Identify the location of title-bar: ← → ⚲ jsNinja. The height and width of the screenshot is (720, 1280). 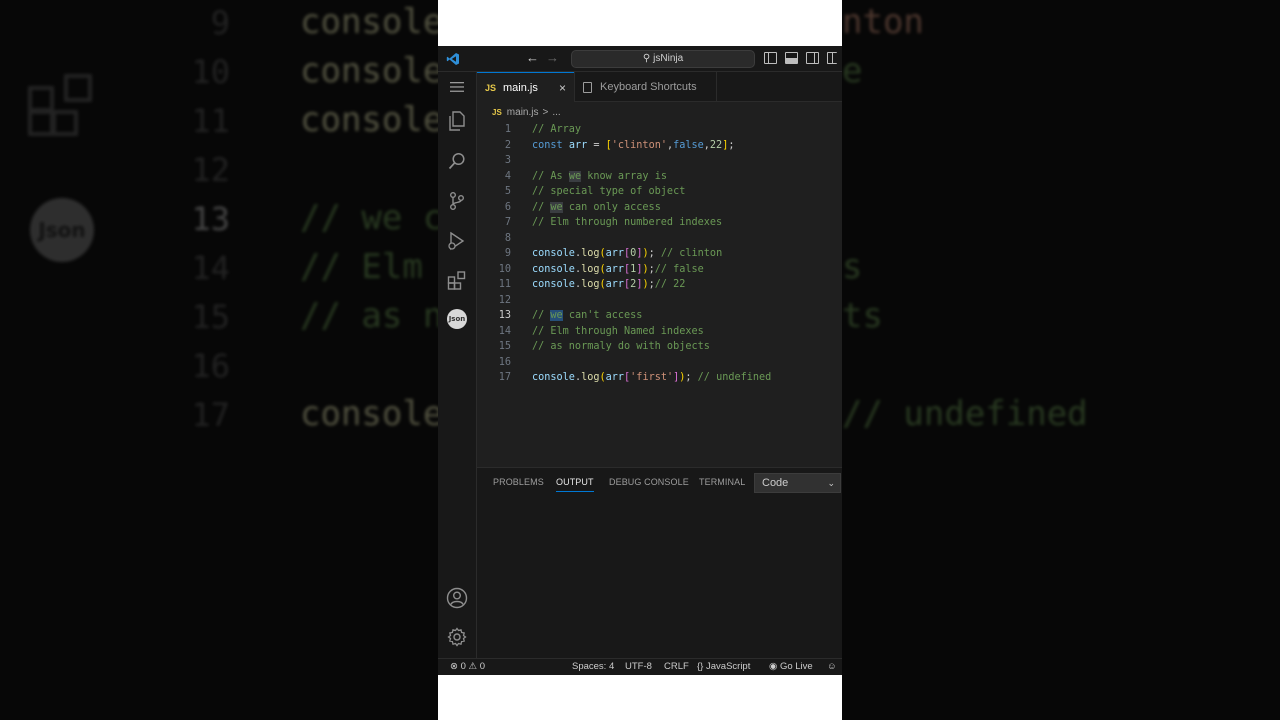
(640, 59).